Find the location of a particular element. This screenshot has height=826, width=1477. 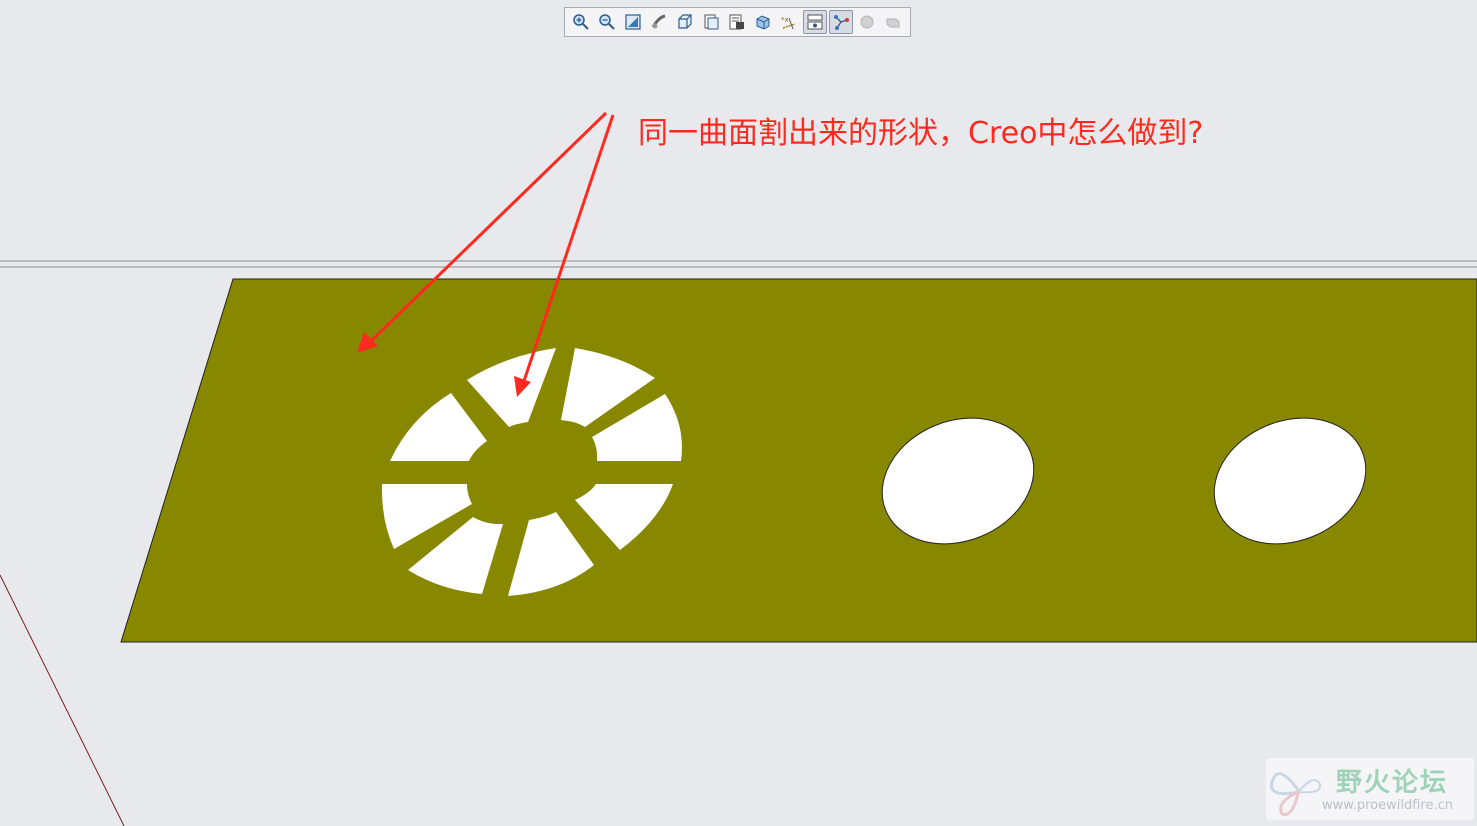

svg-text: *x is located at coordinates (785, 20).